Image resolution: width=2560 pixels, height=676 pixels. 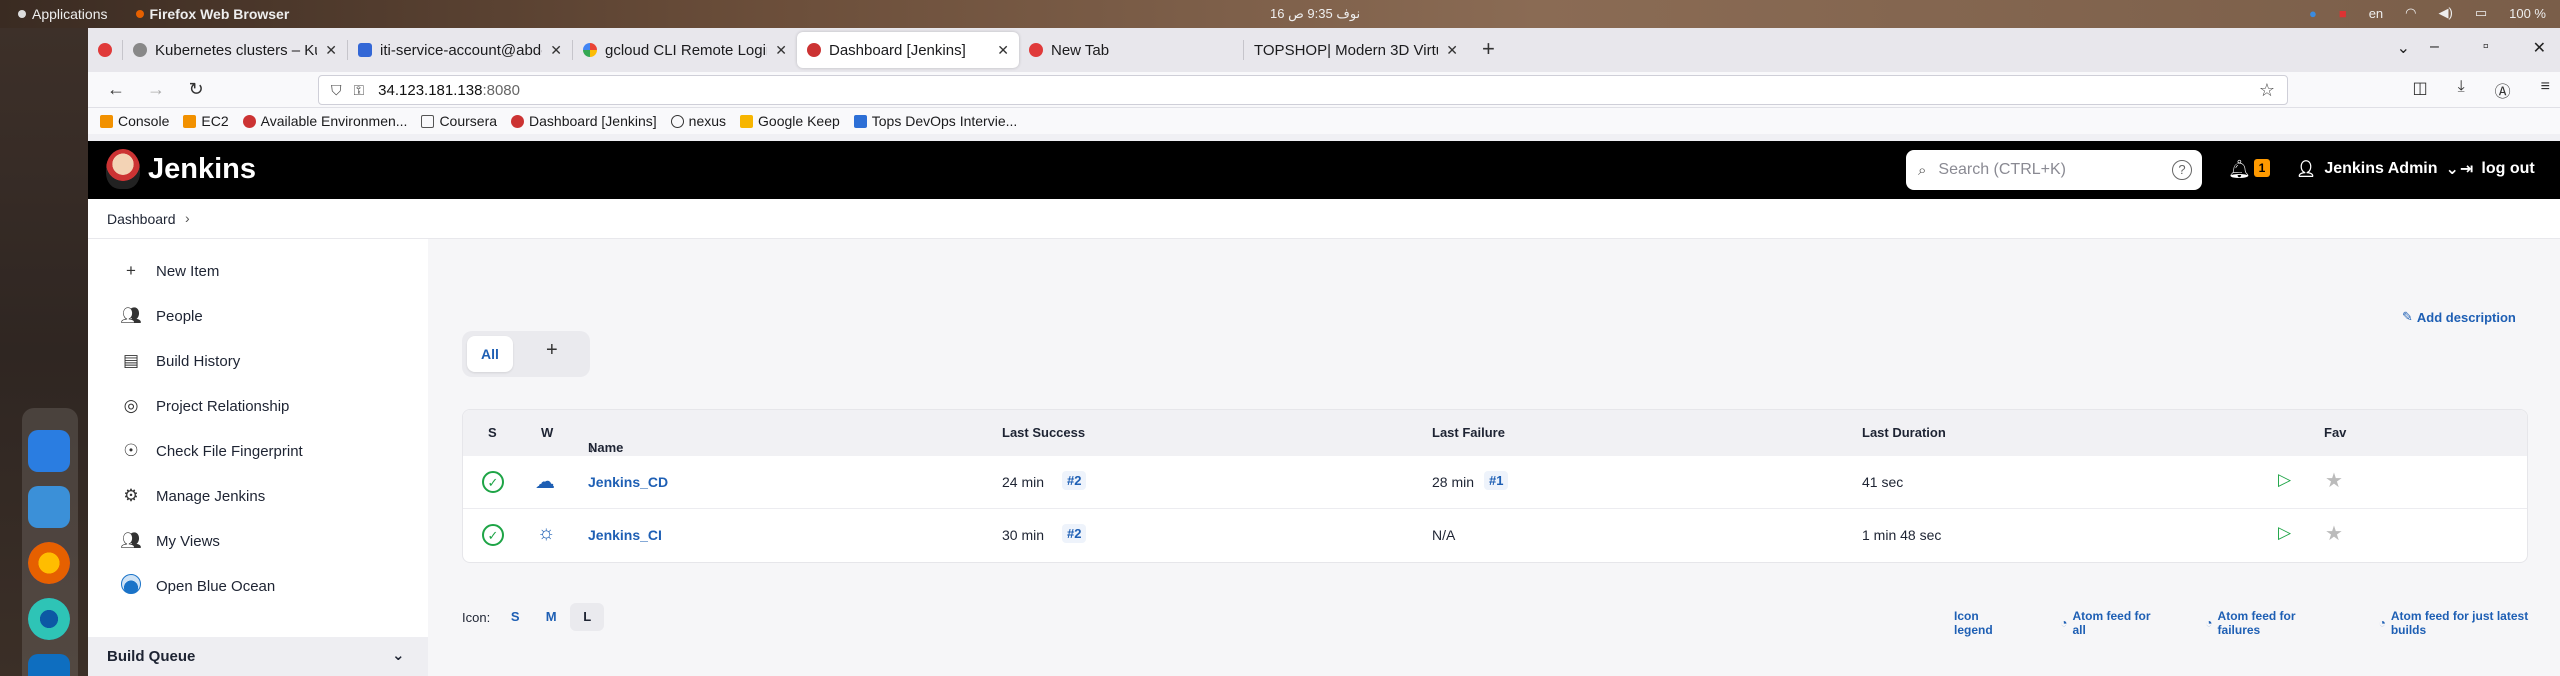 What do you see at coordinates (205, 406) in the screenshot?
I see `sidebar-item-project-relationship: ◎ Project Relationship` at bounding box center [205, 406].